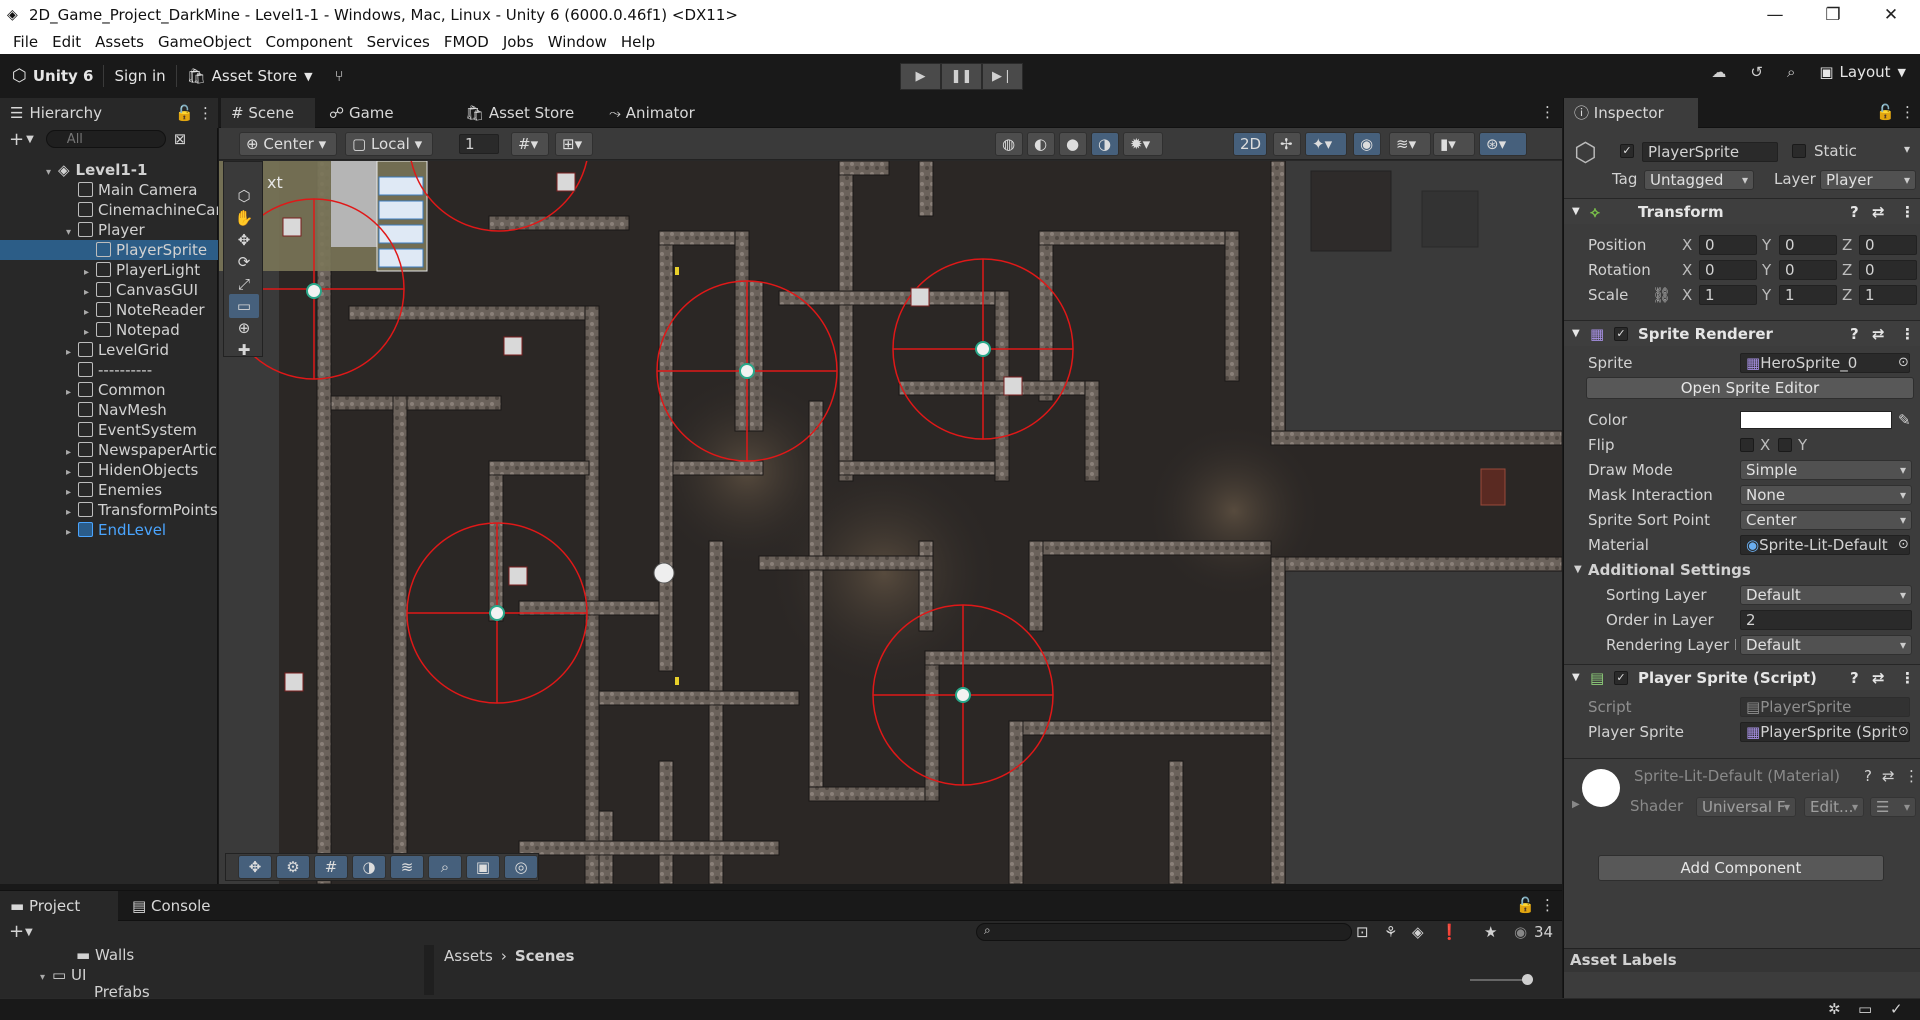 Image resolution: width=1920 pixels, height=1020 pixels. What do you see at coordinates (1896, 1009) in the screenshot?
I see `check-icon: ✓` at bounding box center [1896, 1009].